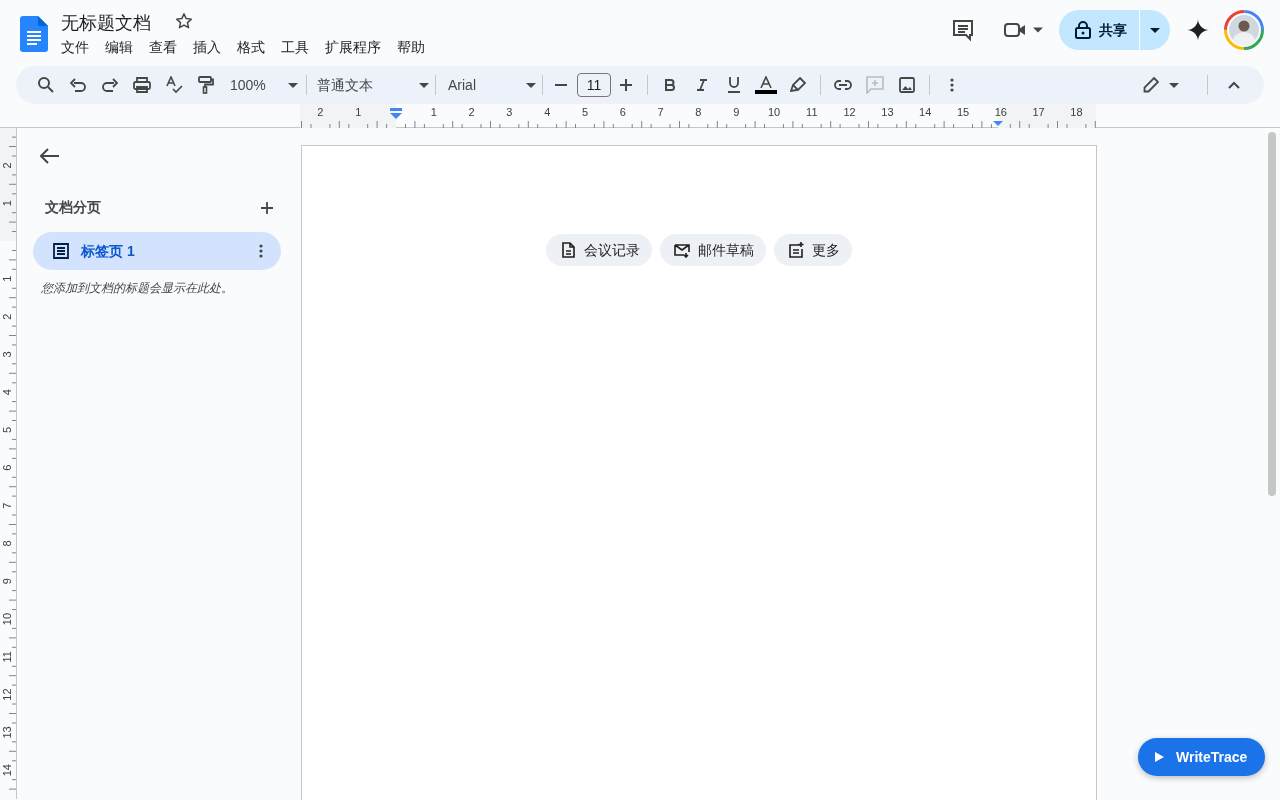 The width and height of the screenshot is (1280, 800). I want to click on add-icon, so click(267, 207).